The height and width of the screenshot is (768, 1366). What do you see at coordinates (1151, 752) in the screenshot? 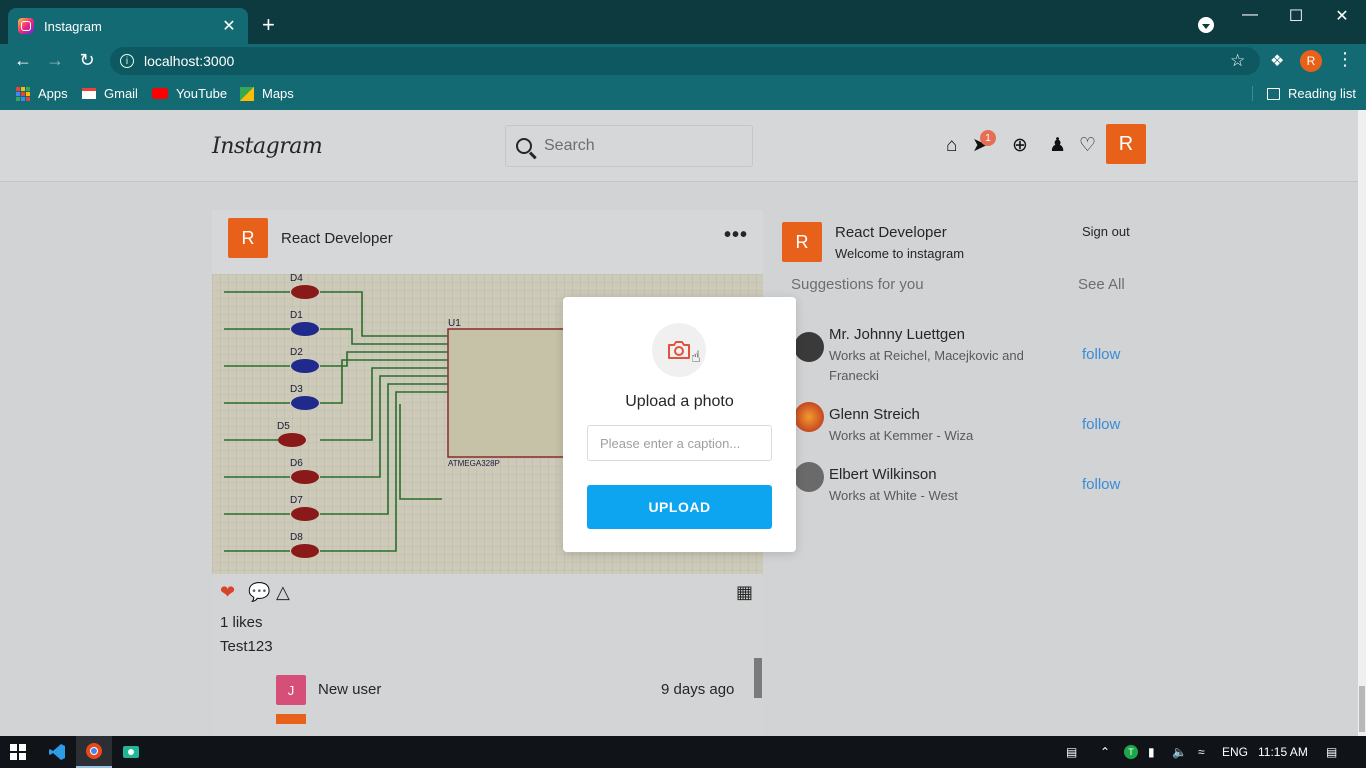
I see `battery-icon: ▮` at bounding box center [1151, 752].